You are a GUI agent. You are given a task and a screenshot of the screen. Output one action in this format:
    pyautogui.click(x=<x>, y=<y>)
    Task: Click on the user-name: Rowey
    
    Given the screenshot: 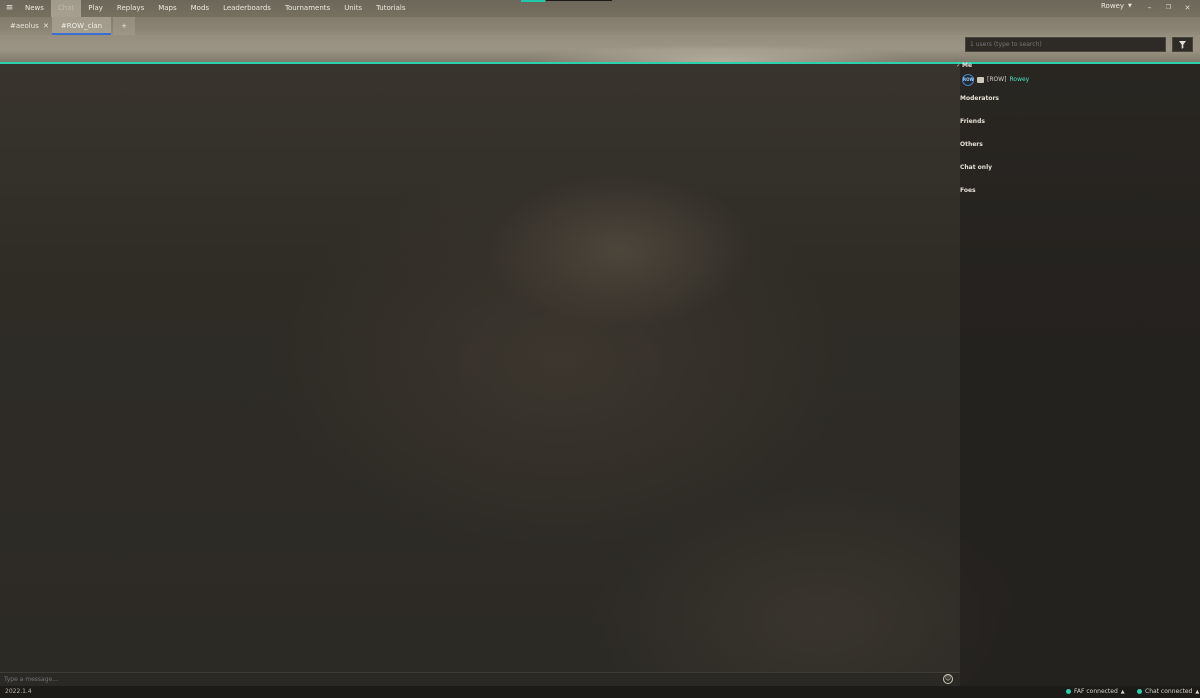 What is the action you would take?
    pyautogui.click(x=1019, y=79)
    